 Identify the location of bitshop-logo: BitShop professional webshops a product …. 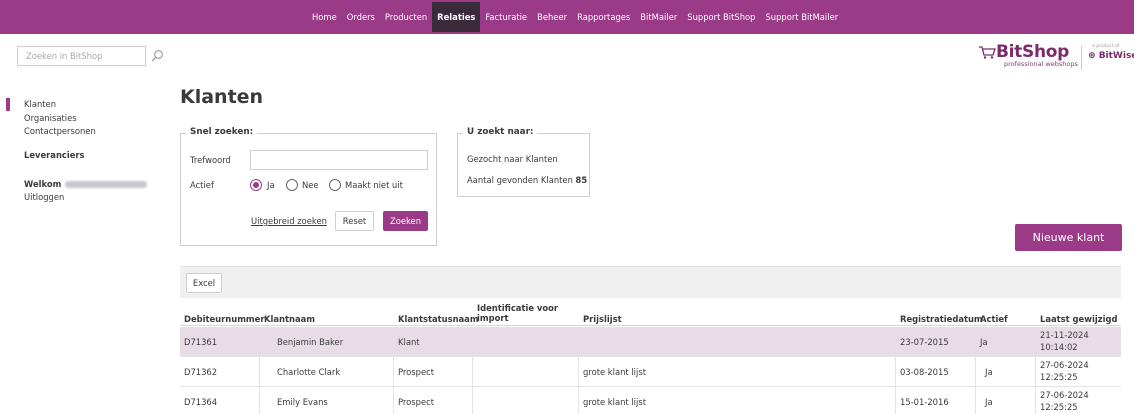
(1056, 57).